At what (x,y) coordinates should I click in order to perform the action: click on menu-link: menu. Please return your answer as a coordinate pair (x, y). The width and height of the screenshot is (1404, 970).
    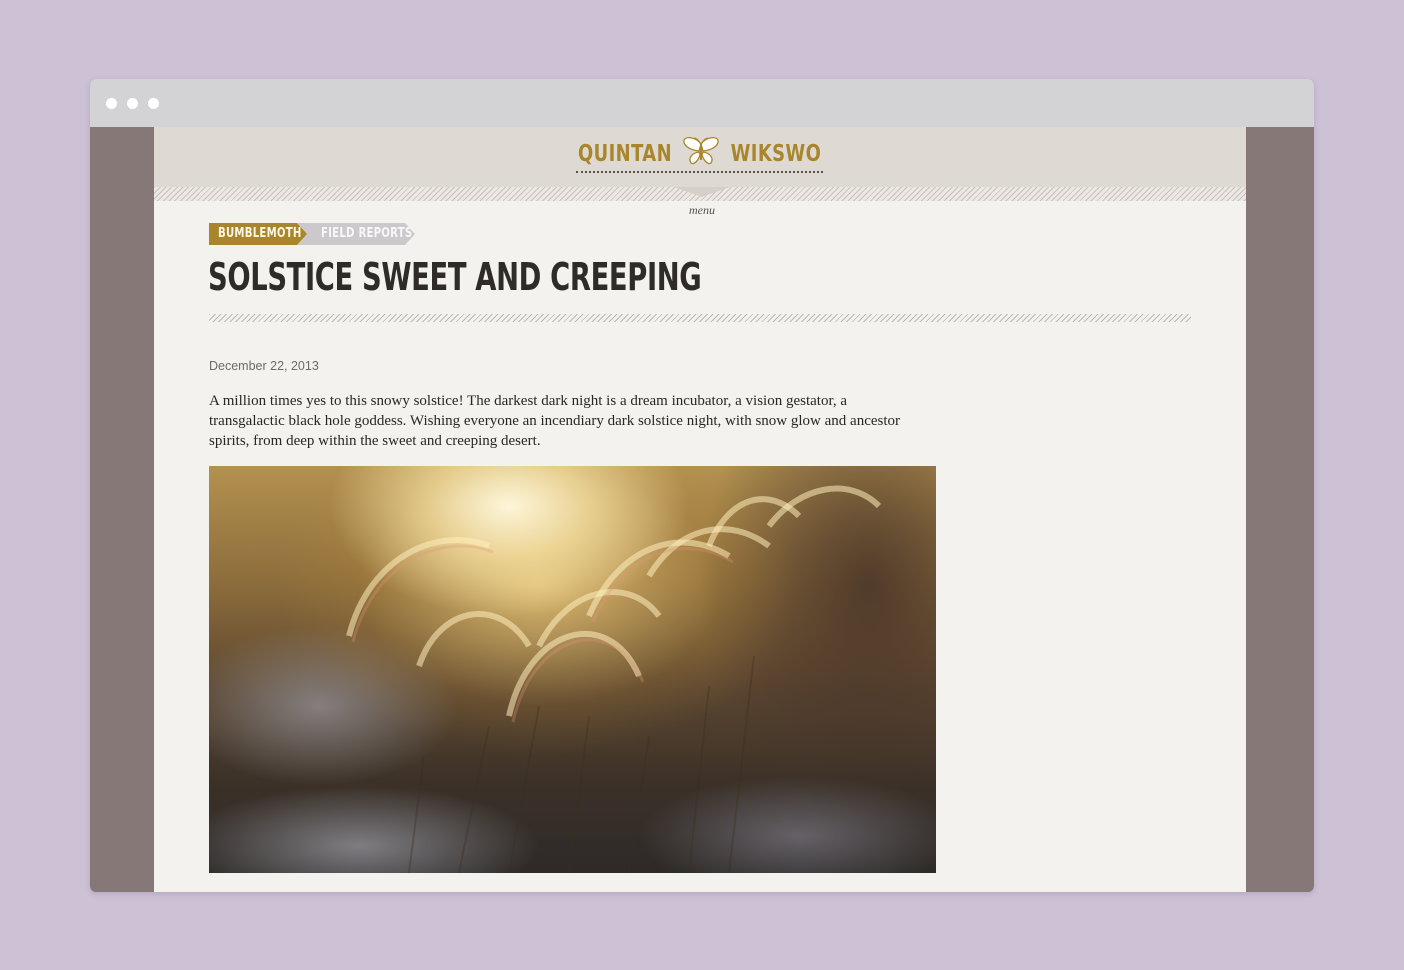
    Looking at the image, I should click on (702, 210).